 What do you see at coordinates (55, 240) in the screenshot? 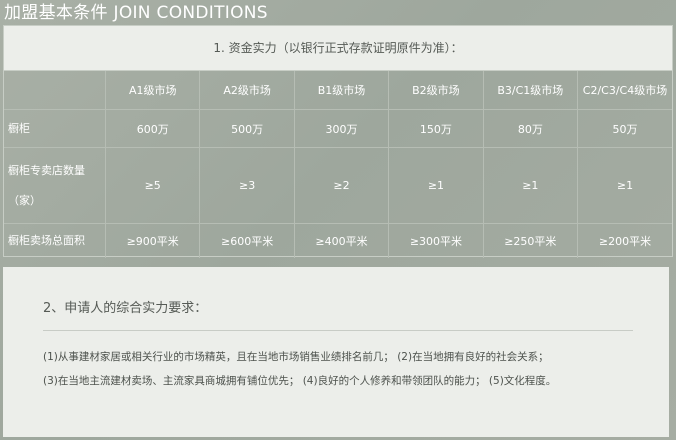
I see `row-label: 橱柜卖场总面积` at bounding box center [55, 240].